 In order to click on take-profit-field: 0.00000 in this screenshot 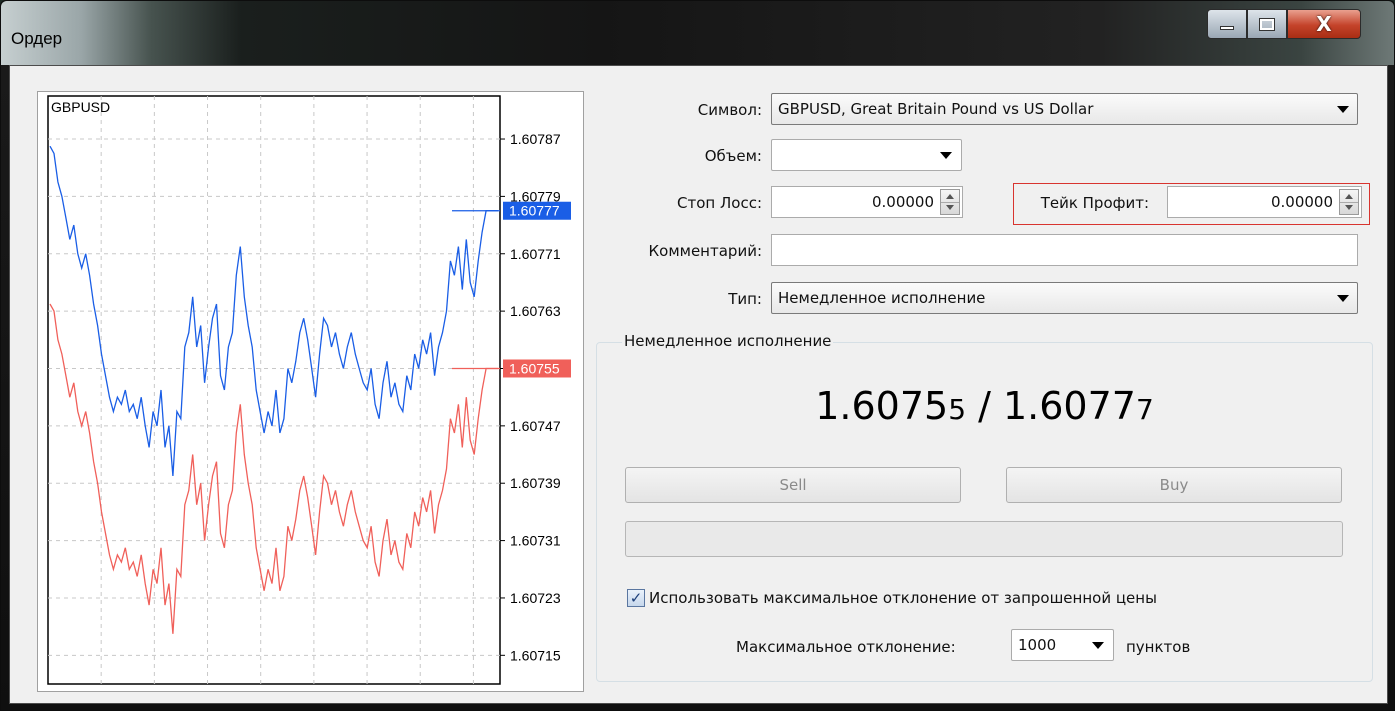, I will do `click(1264, 202)`.